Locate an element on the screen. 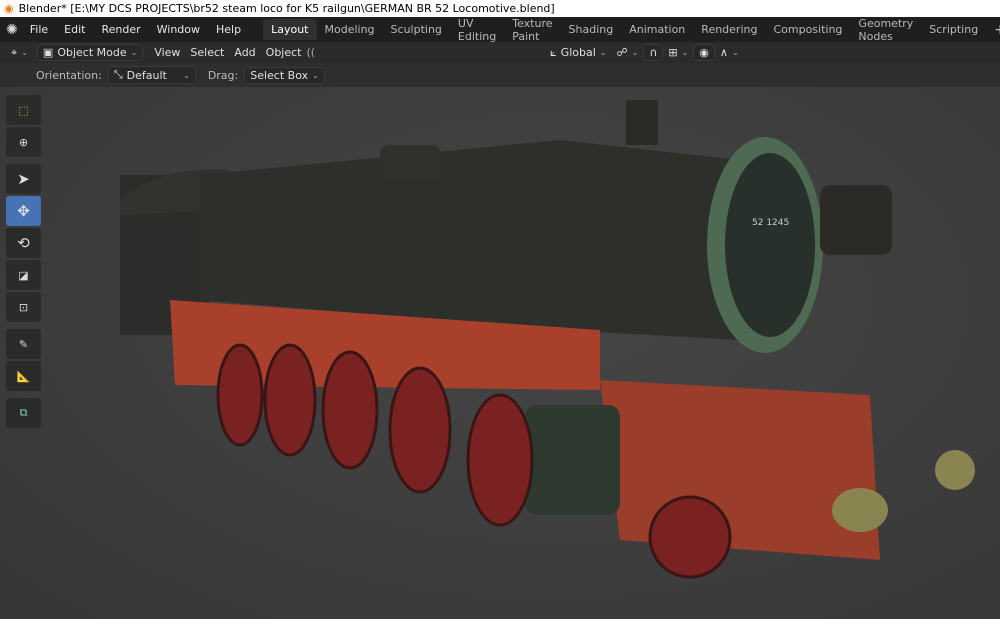 The image size is (1000, 619). proportional-icon: ◉ is located at coordinates (704, 52).